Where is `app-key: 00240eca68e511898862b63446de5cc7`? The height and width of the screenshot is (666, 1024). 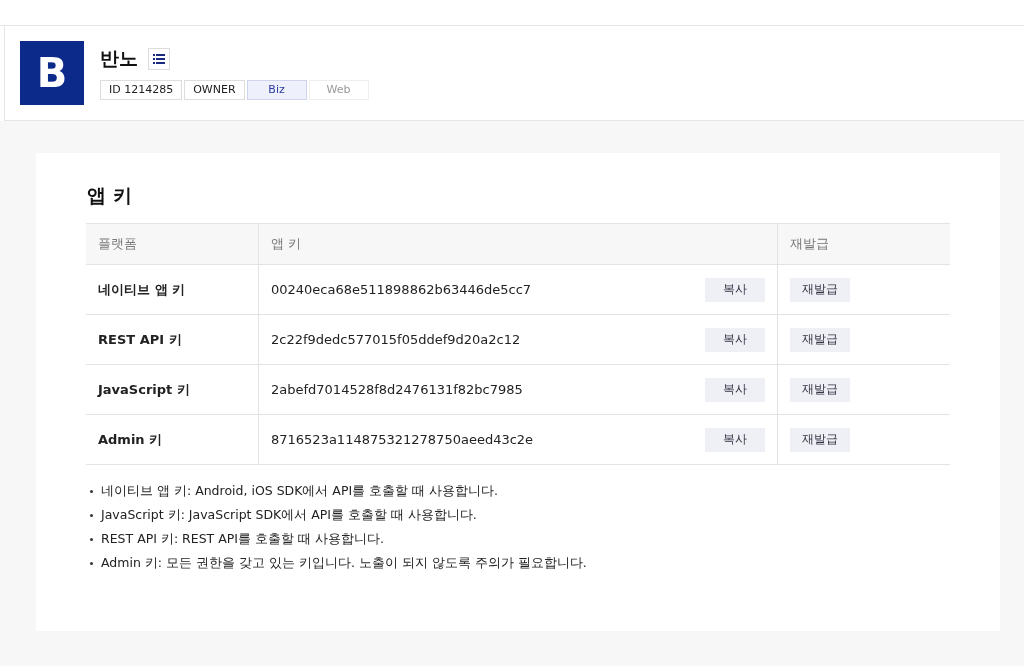 app-key: 00240eca68e511898862b63446de5cc7 is located at coordinates (401, 289).